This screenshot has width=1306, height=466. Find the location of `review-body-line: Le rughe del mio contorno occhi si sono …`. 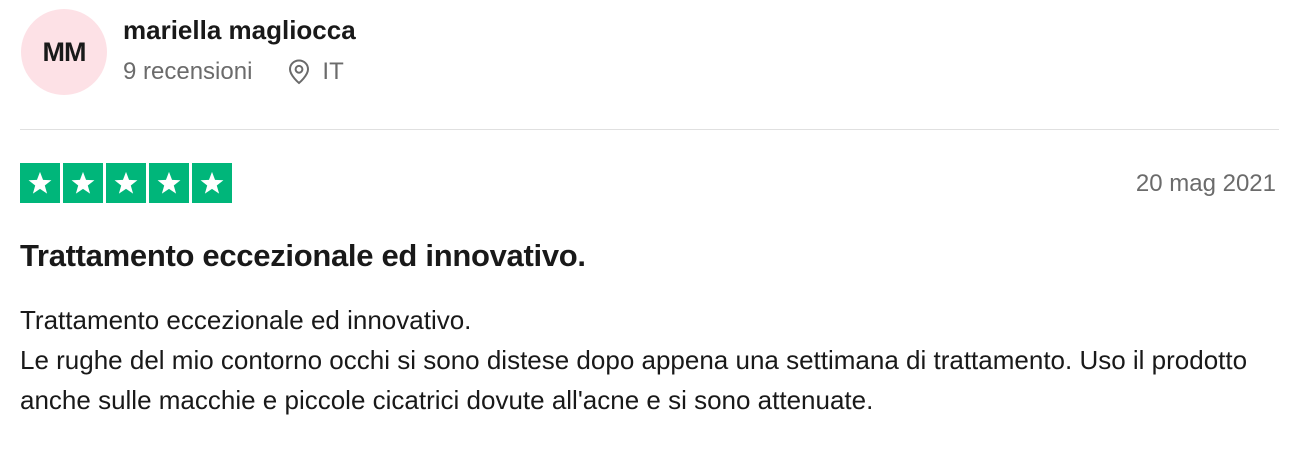

review-body-line: Le rughe del mio contorno occhi si sono … is located at coordinates (634, 380).